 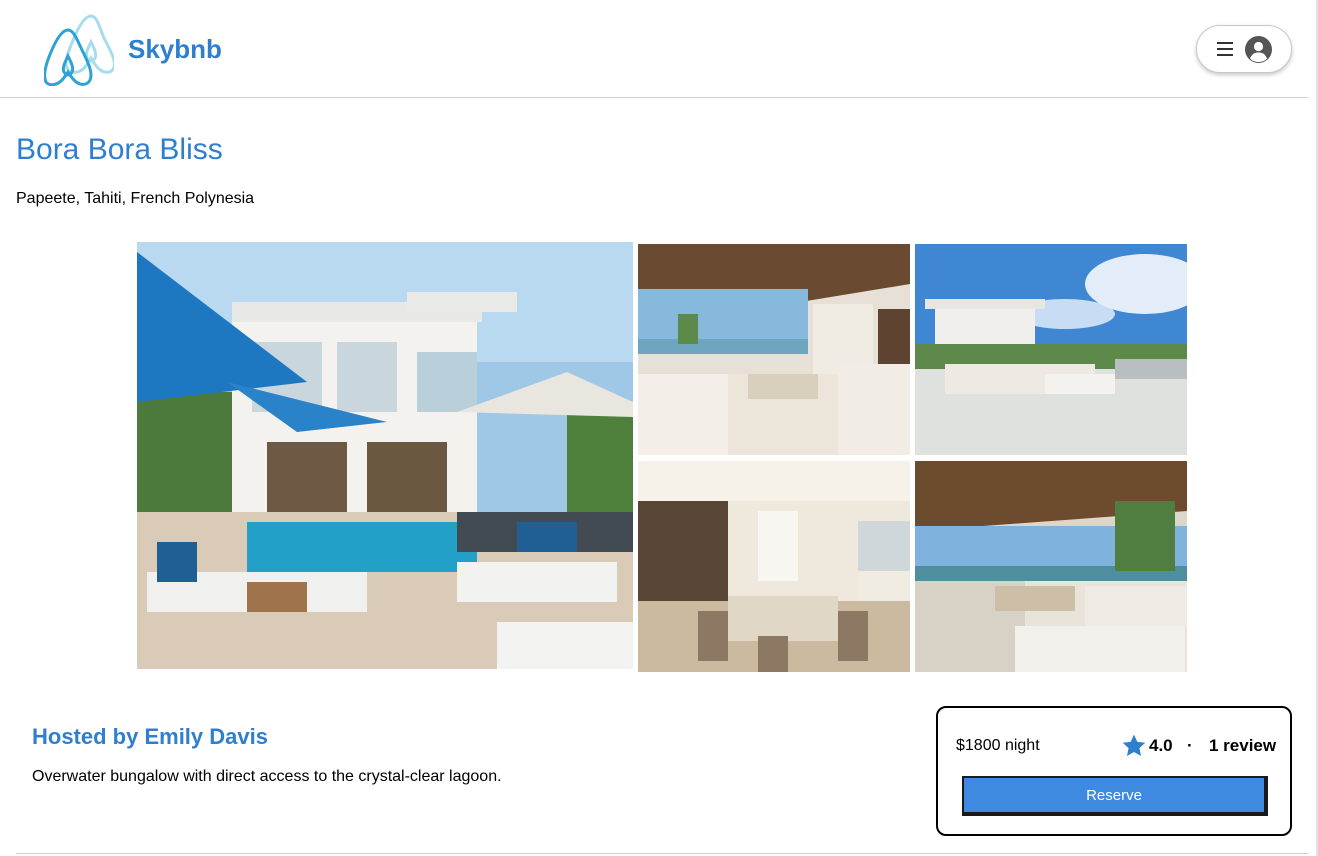 What do you see at coordinates (654, 49) in the screenshot?
I see `site-header: Skybnb` at bounding box center [654, 49].